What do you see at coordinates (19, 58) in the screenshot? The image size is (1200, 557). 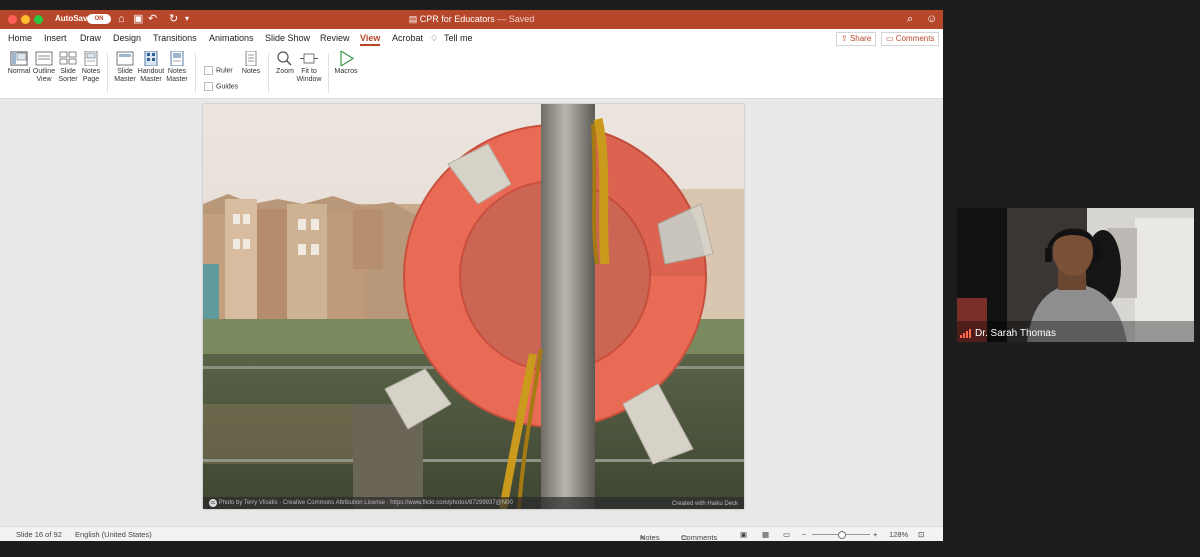 I see `normal-view-icon` at bounding box center [19, 58].